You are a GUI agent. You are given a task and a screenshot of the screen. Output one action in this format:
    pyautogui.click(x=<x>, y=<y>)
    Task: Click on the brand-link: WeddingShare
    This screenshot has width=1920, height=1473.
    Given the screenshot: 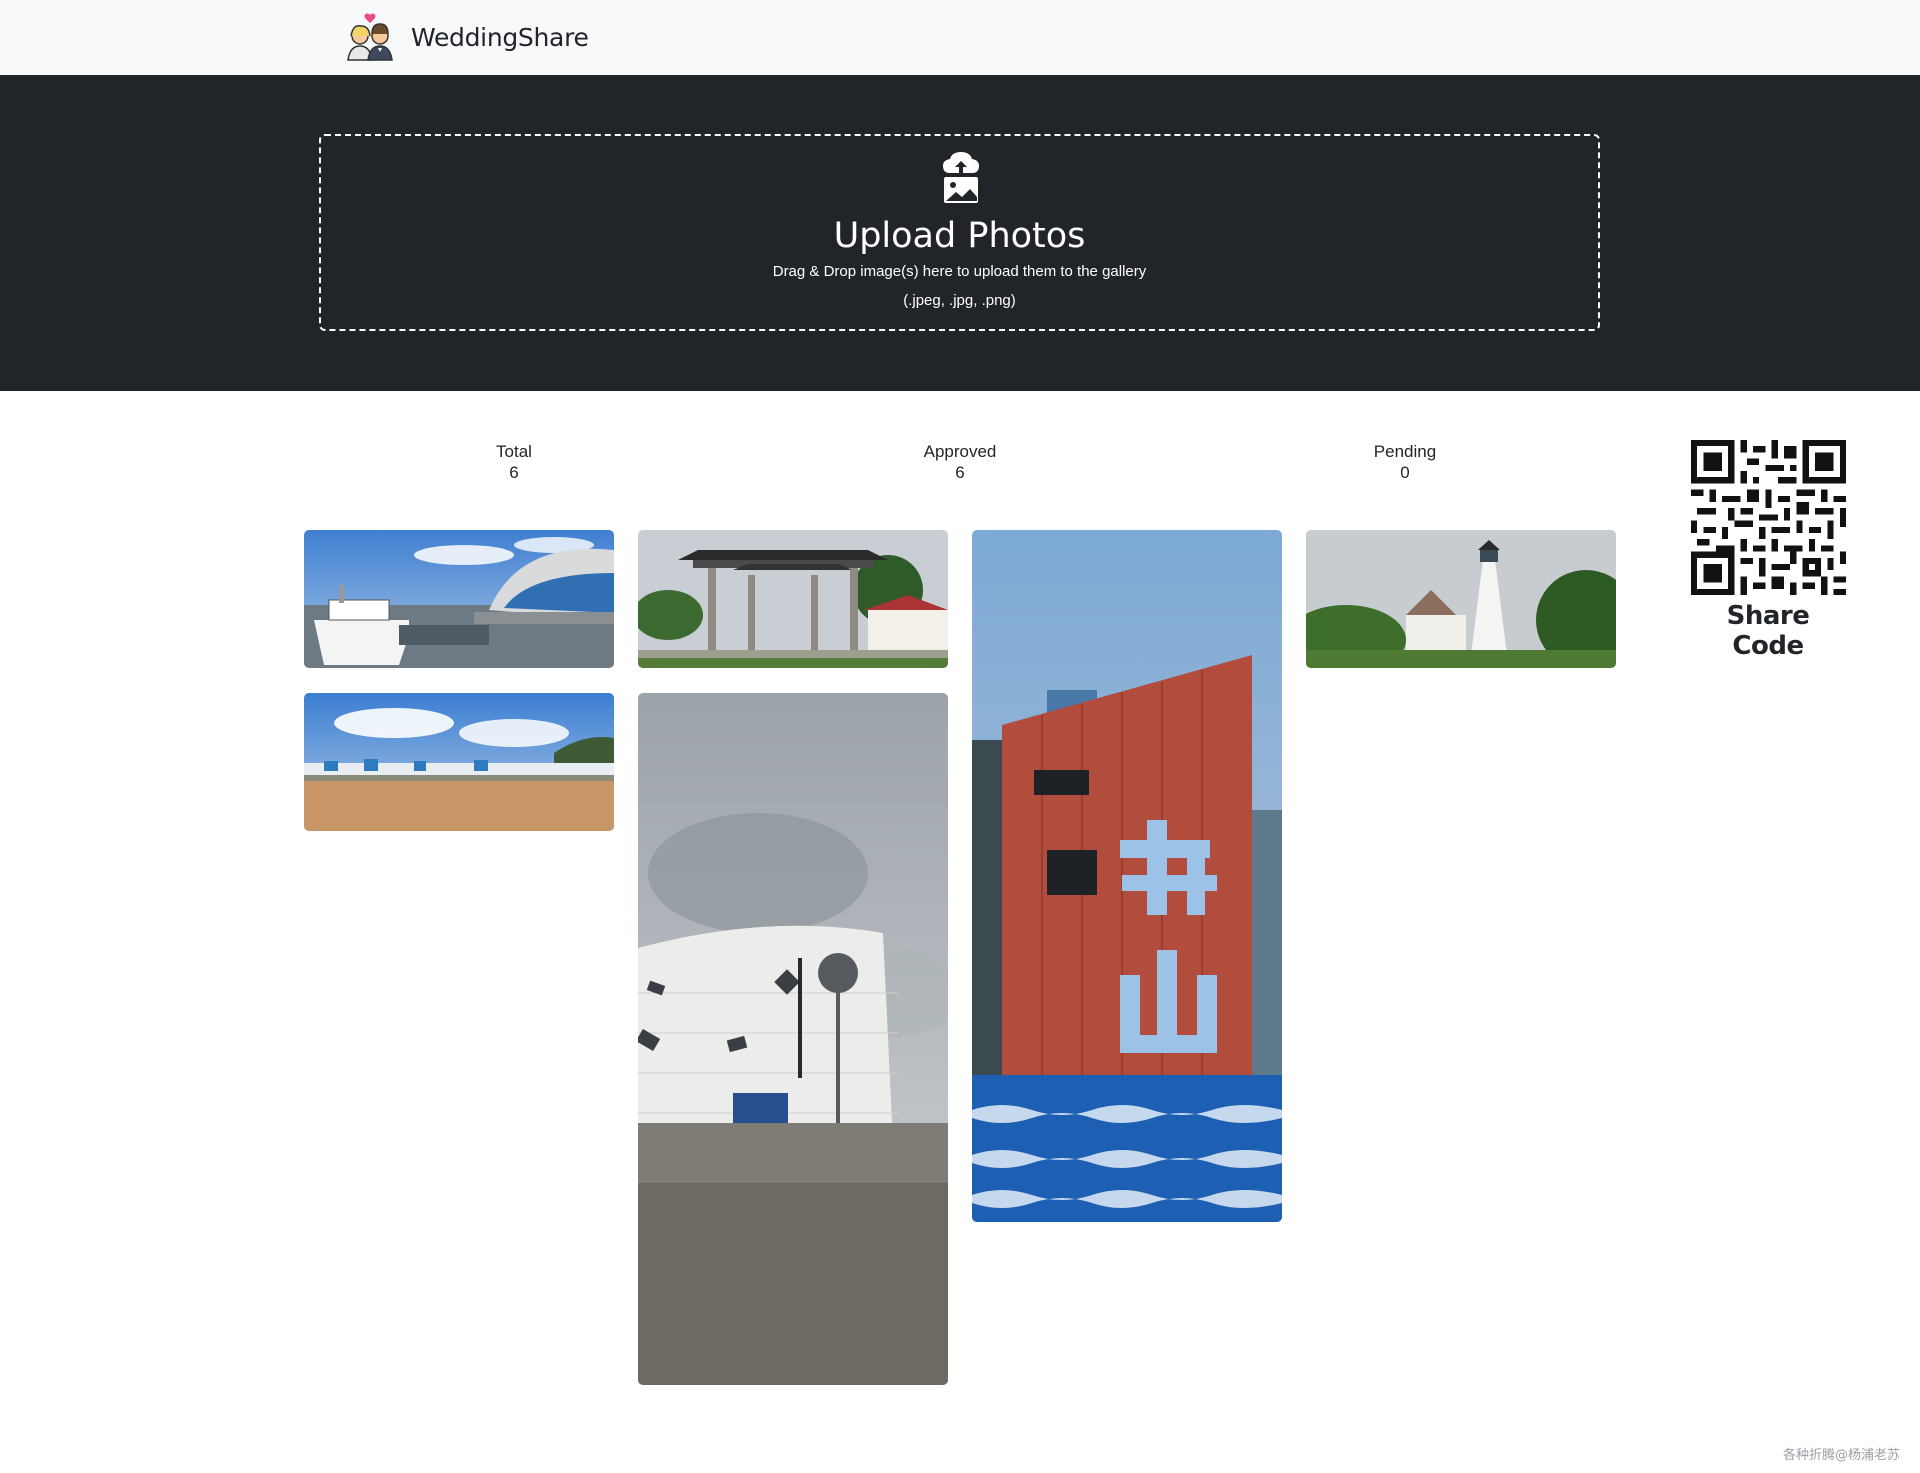 What is the action you would take?
    pyautogui.click(x=467, y=37)
    